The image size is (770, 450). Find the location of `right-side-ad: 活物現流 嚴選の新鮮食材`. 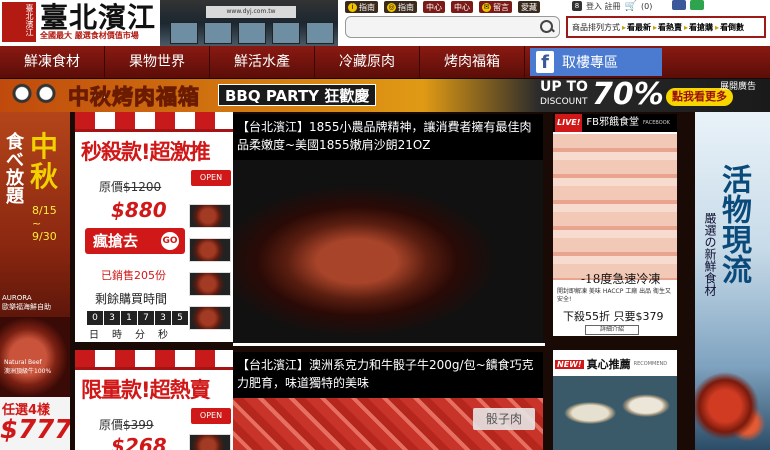

right-side-ad: 活物現流 嚴選の新鮮食材 is located at coordinates (732, 281).